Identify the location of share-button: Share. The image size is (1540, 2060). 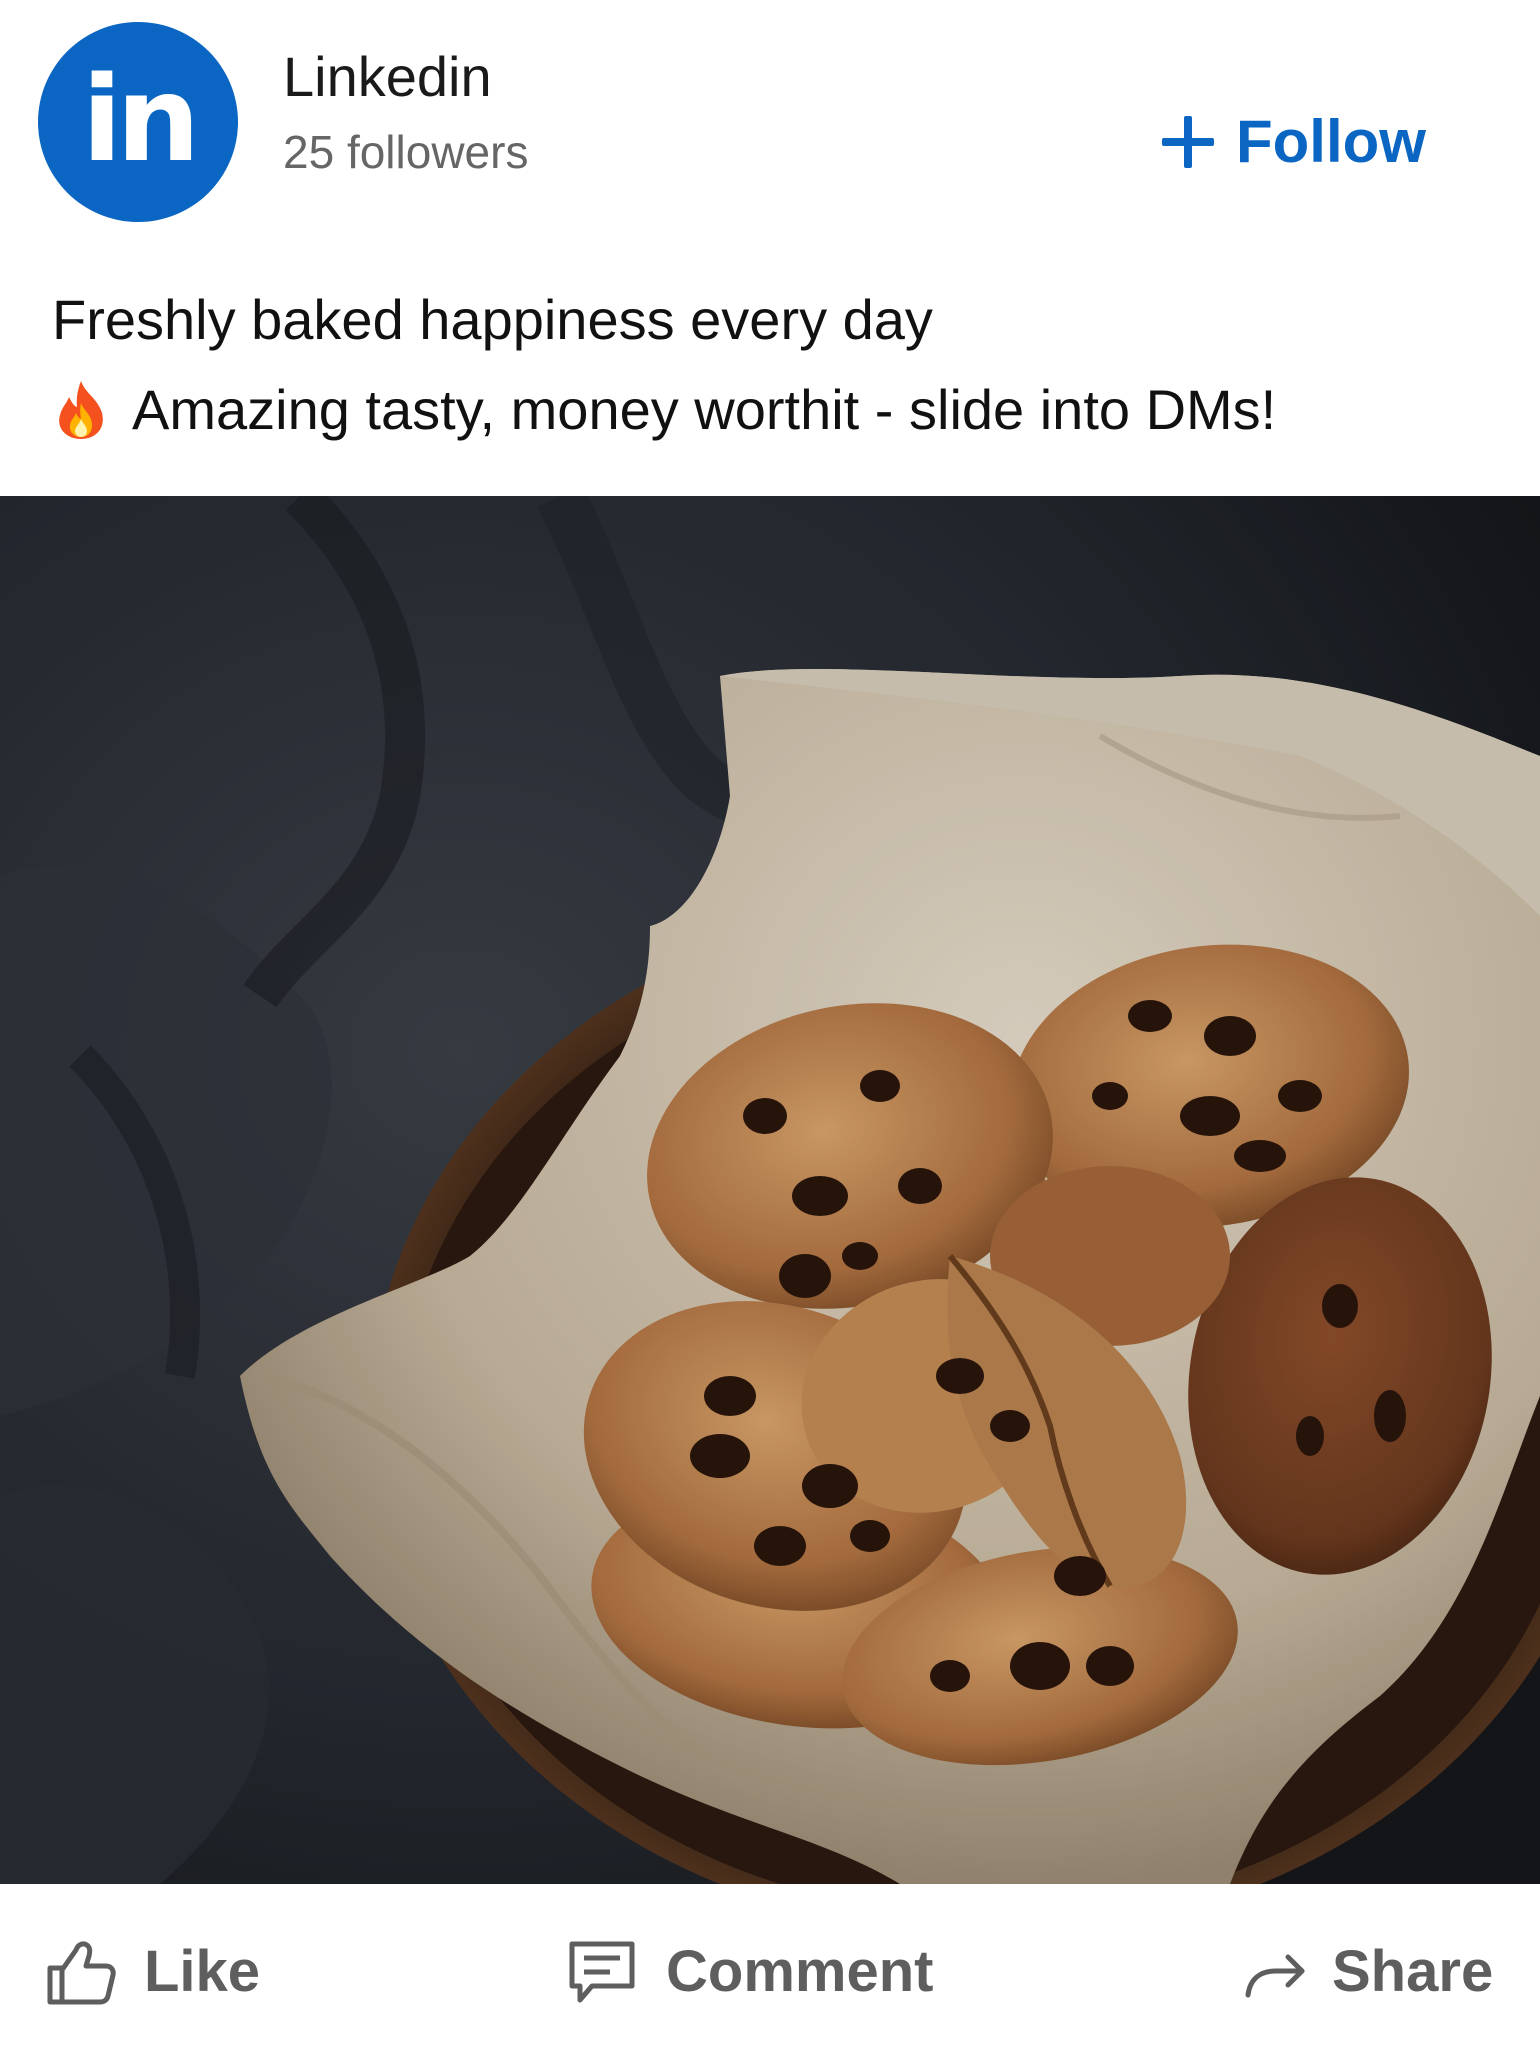
(1367, 1972).